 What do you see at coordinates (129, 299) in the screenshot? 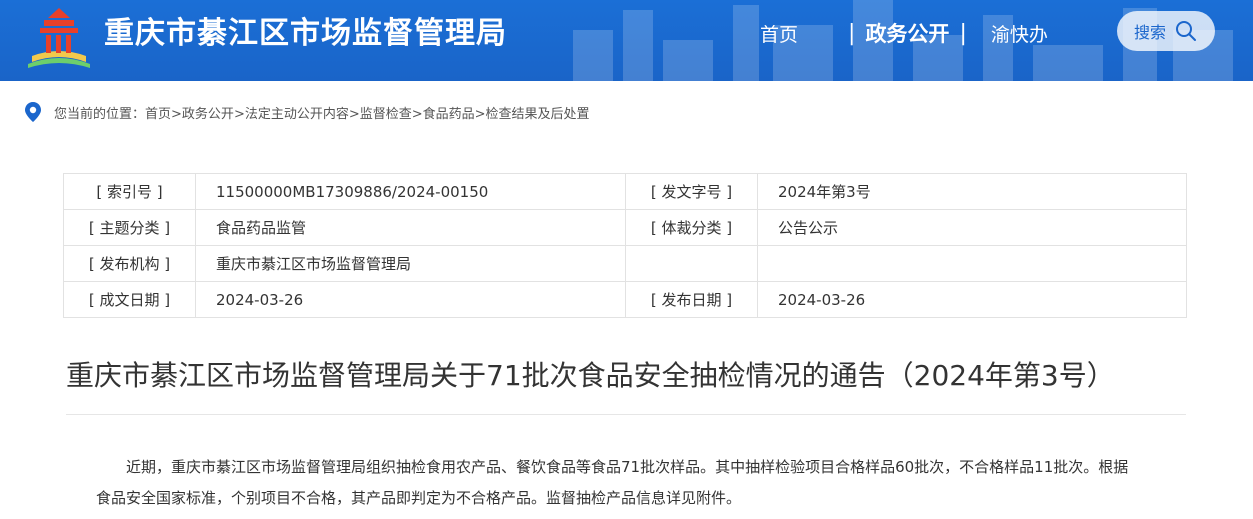
I see `info-key: [ 成文日期 ]` at bounding box center [129, 299].